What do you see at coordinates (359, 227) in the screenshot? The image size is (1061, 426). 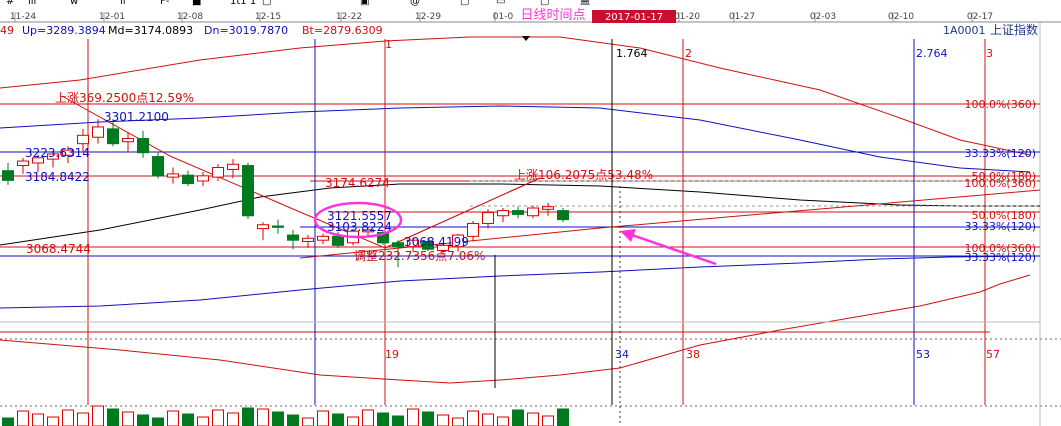 I see `price-label: 3103.8224` at bounding box center [359, 227].